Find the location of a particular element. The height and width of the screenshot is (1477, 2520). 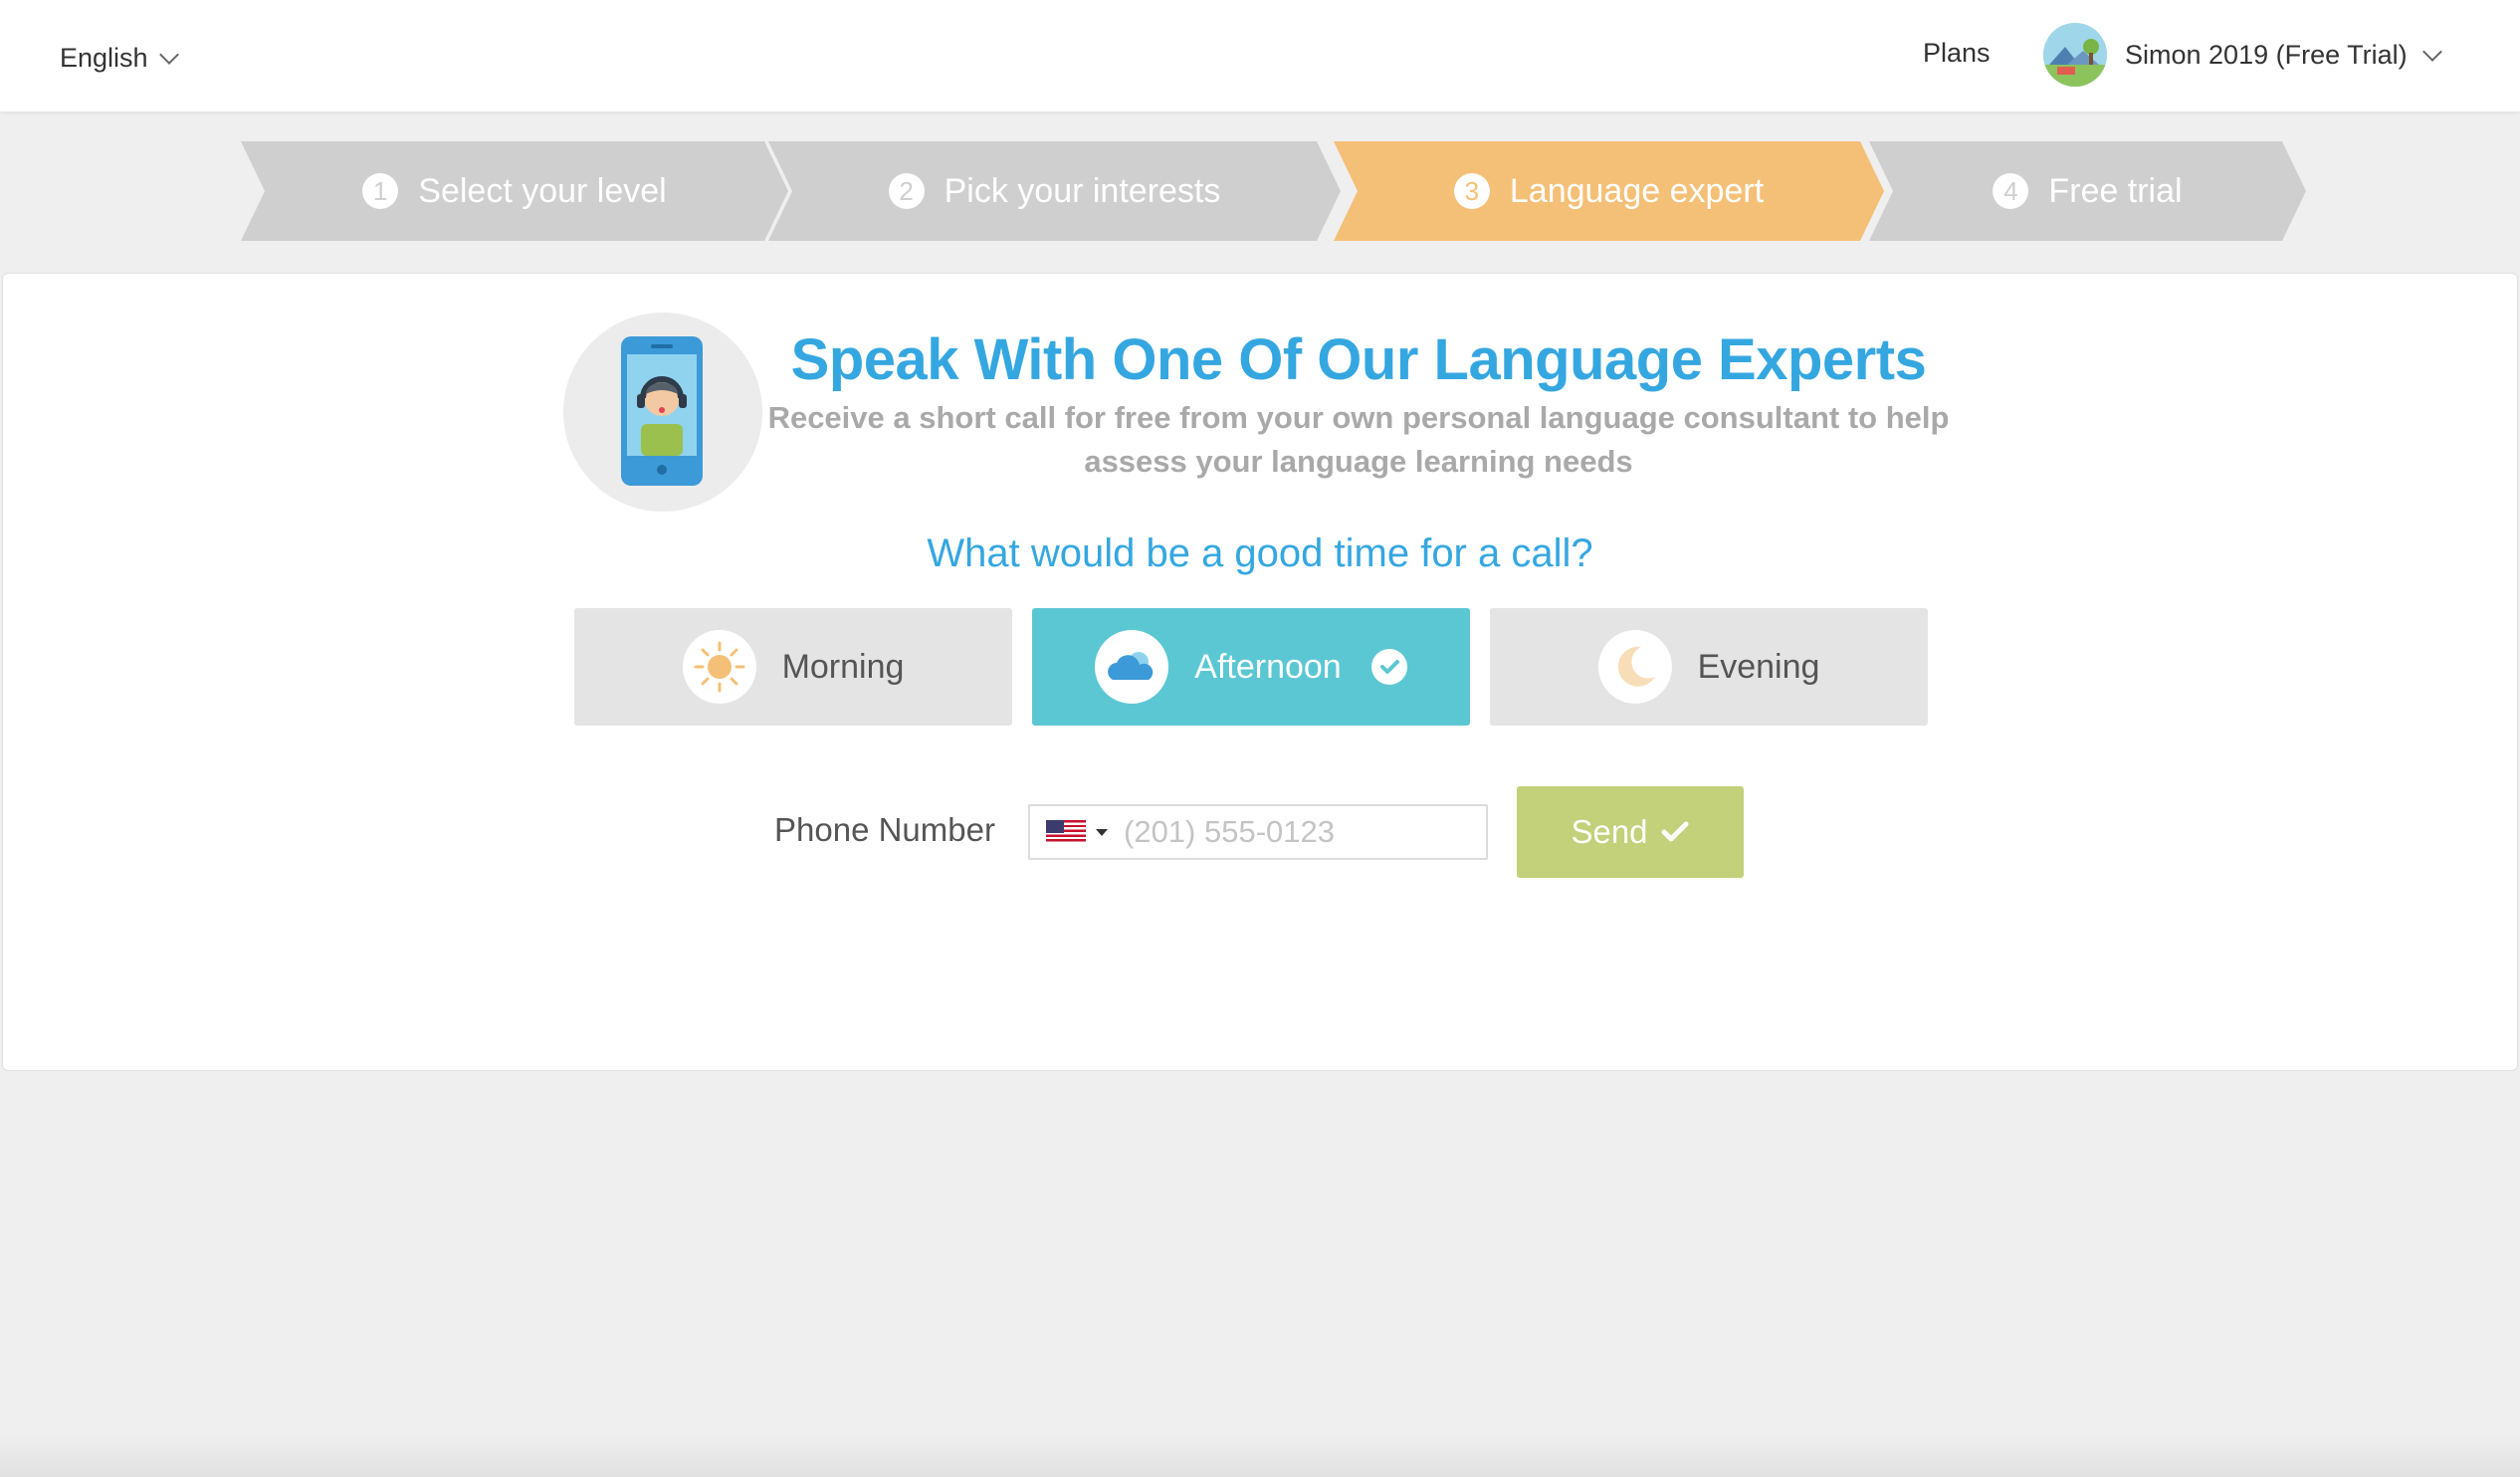

step-label: Select your level is located at coordinates (542, 190).